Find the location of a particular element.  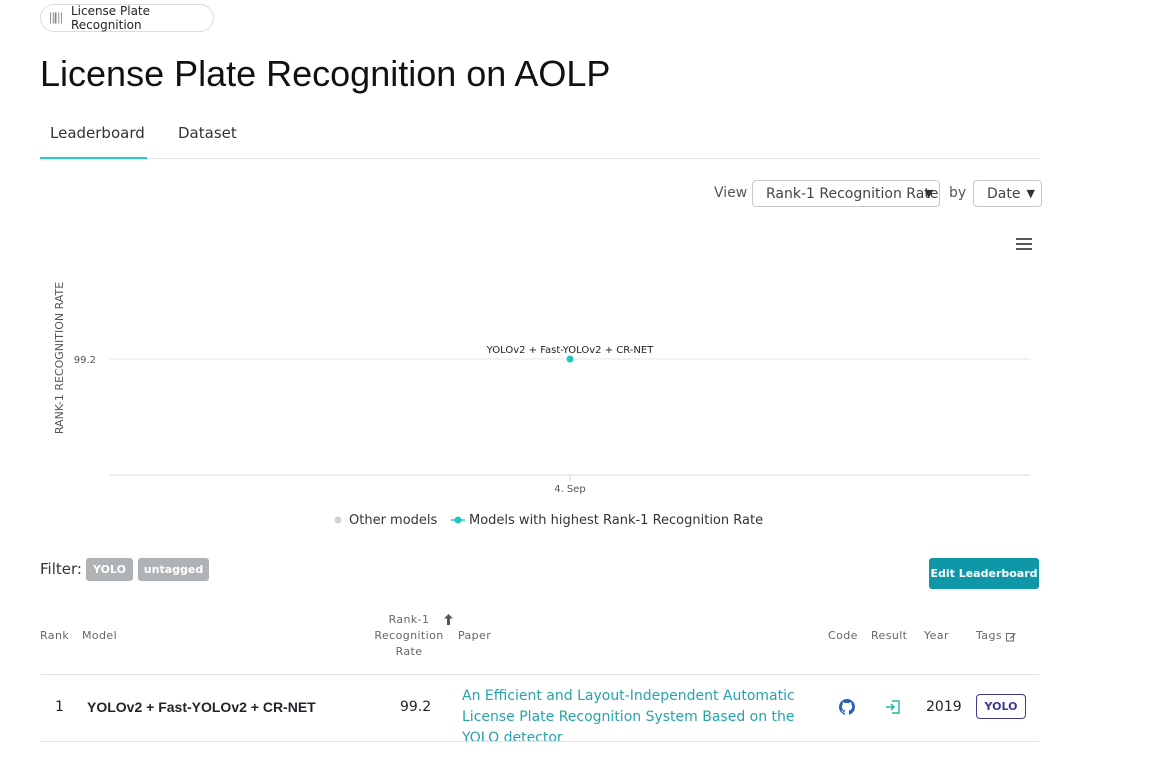

edit-tags-icon is located at coordinates (1011, 637).